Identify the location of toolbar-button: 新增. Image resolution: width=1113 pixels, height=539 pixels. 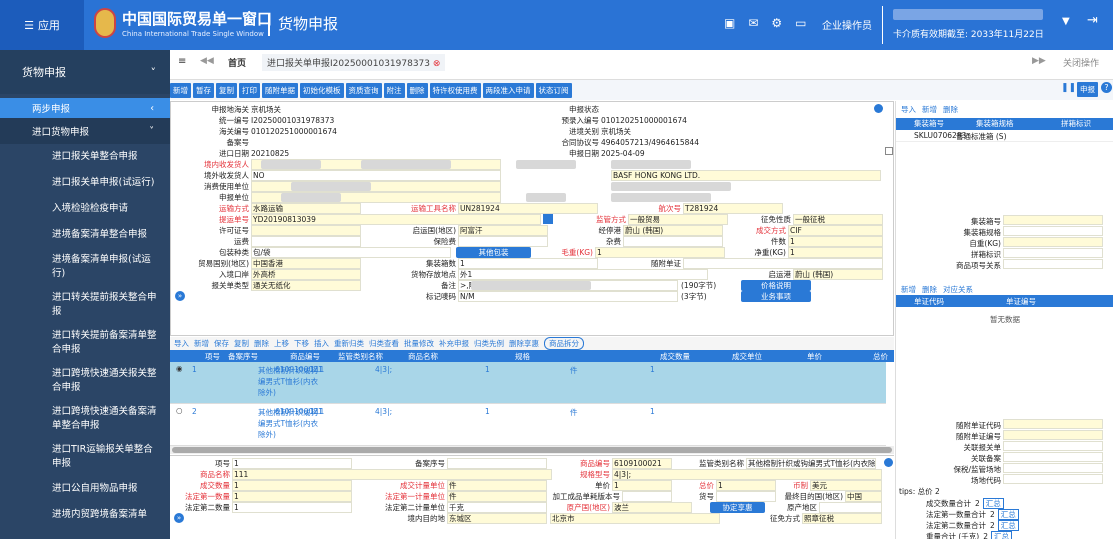
(180, 90).